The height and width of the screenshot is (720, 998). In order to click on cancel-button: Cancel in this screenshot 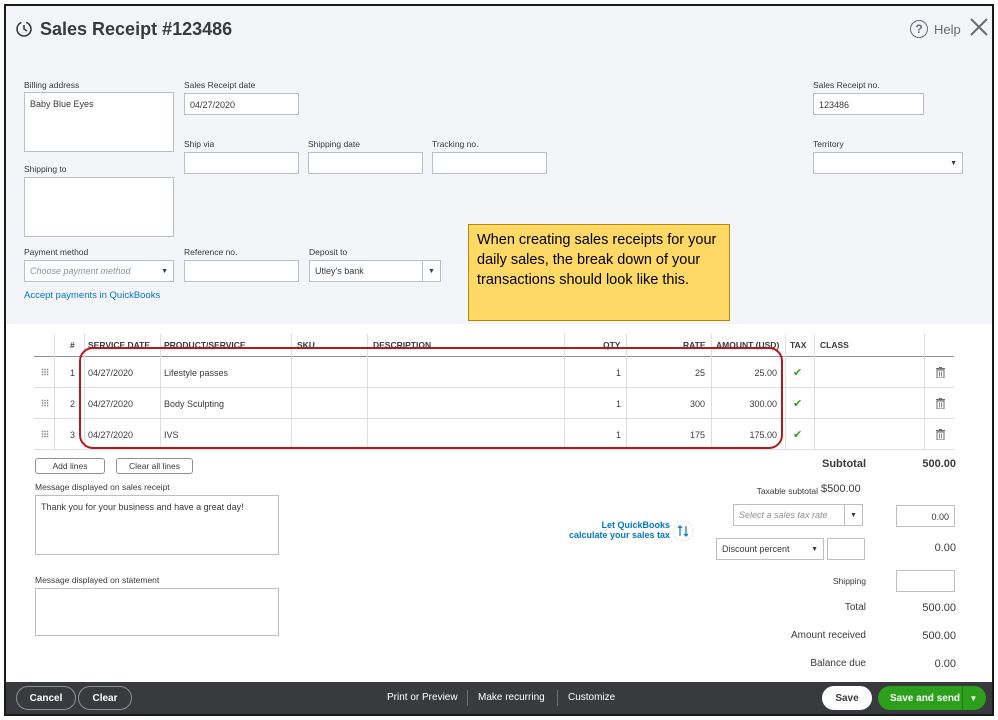, I will do `click(46, 698)`.